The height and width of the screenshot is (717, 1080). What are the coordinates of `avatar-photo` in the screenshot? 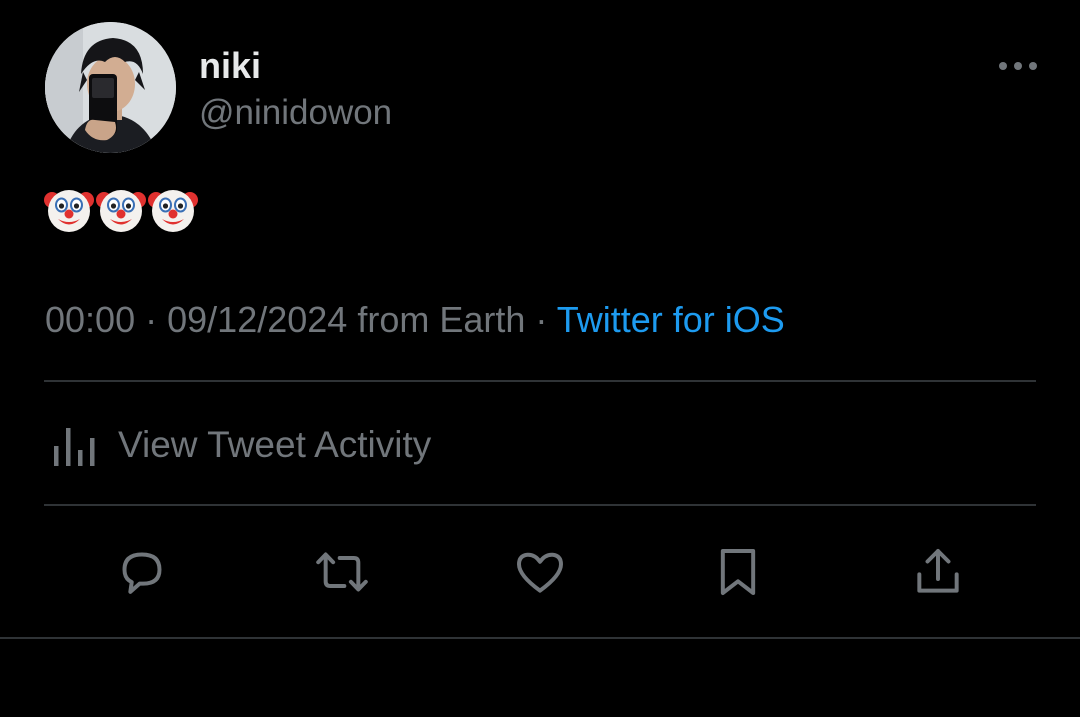 It's located at (110, 87).